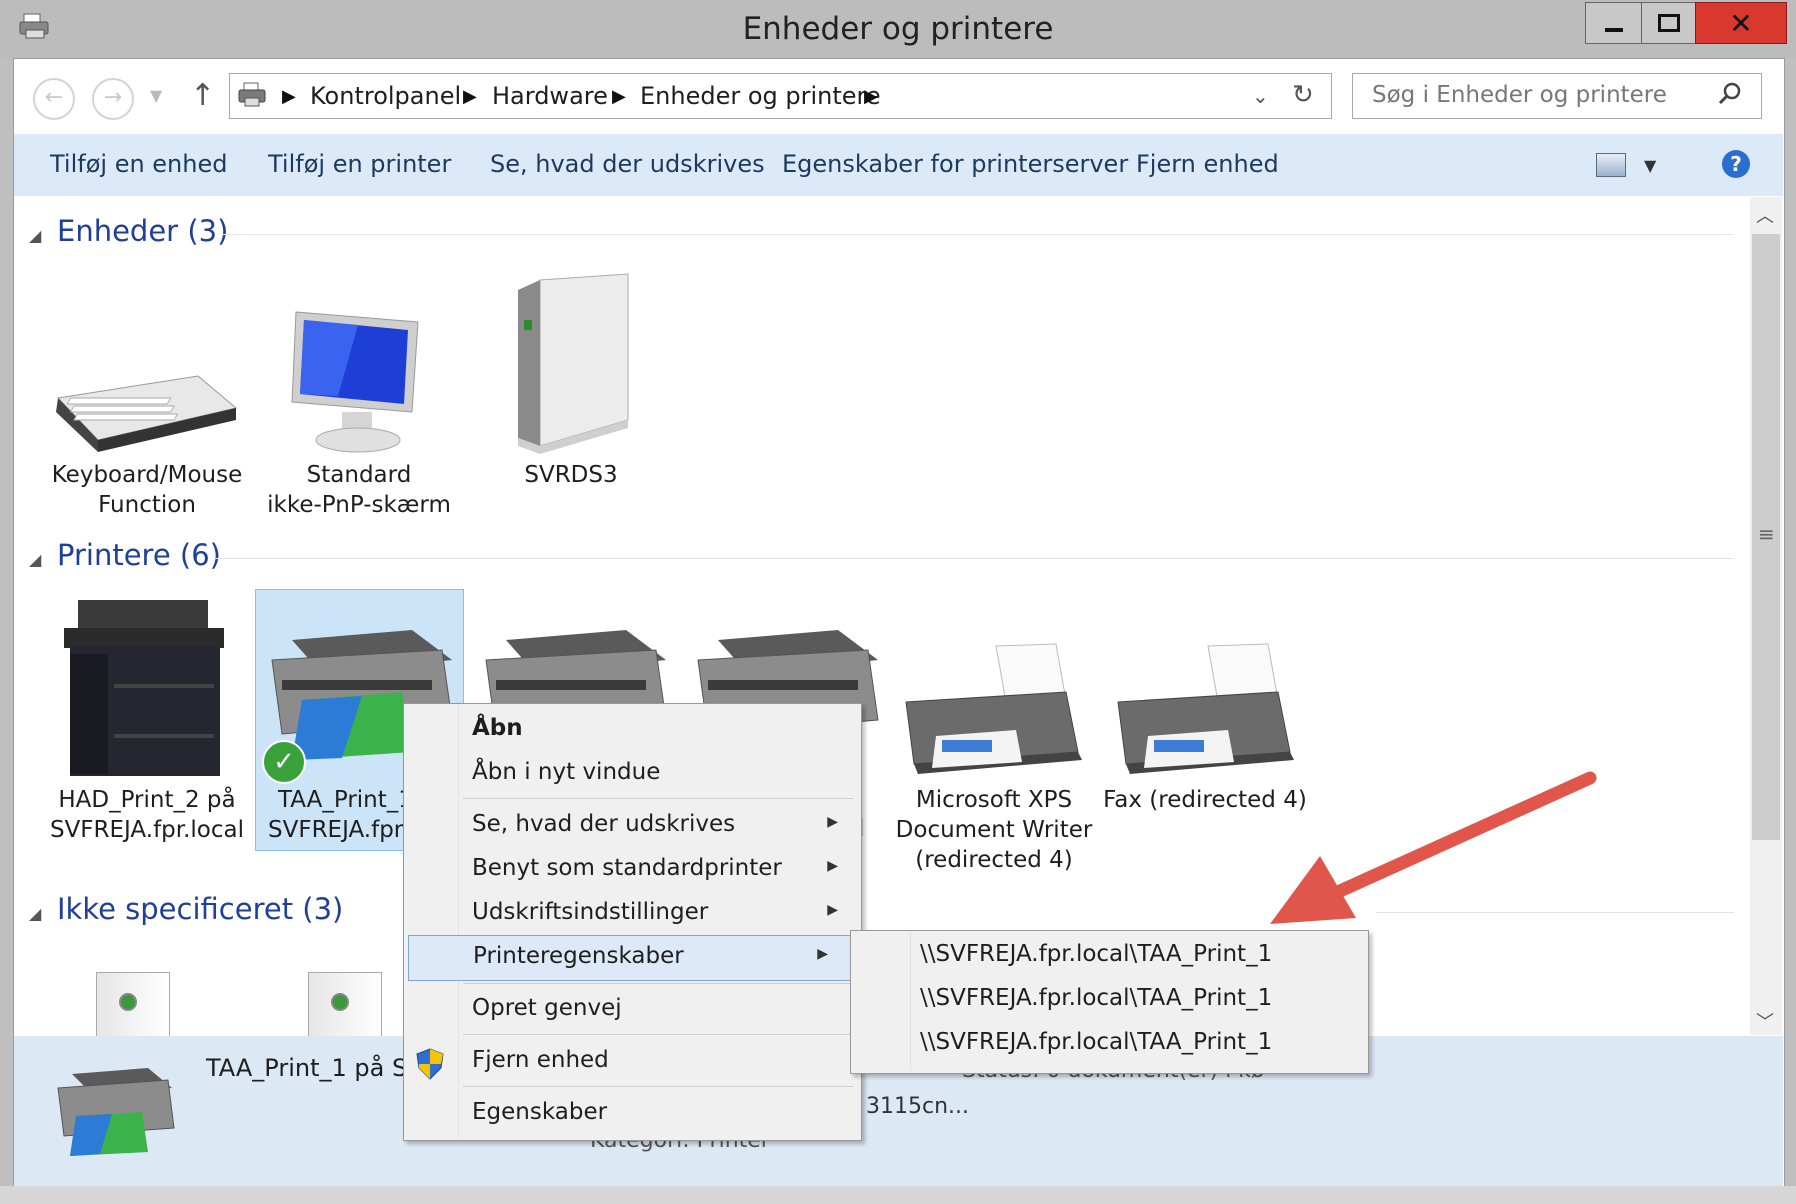 The height and width of the screenshot is (1204, 1796). Describe the element at coordinates (955, 164) in the screenshot. I see `print-server-properties-button: Egenskaber for printerserver` at that location.